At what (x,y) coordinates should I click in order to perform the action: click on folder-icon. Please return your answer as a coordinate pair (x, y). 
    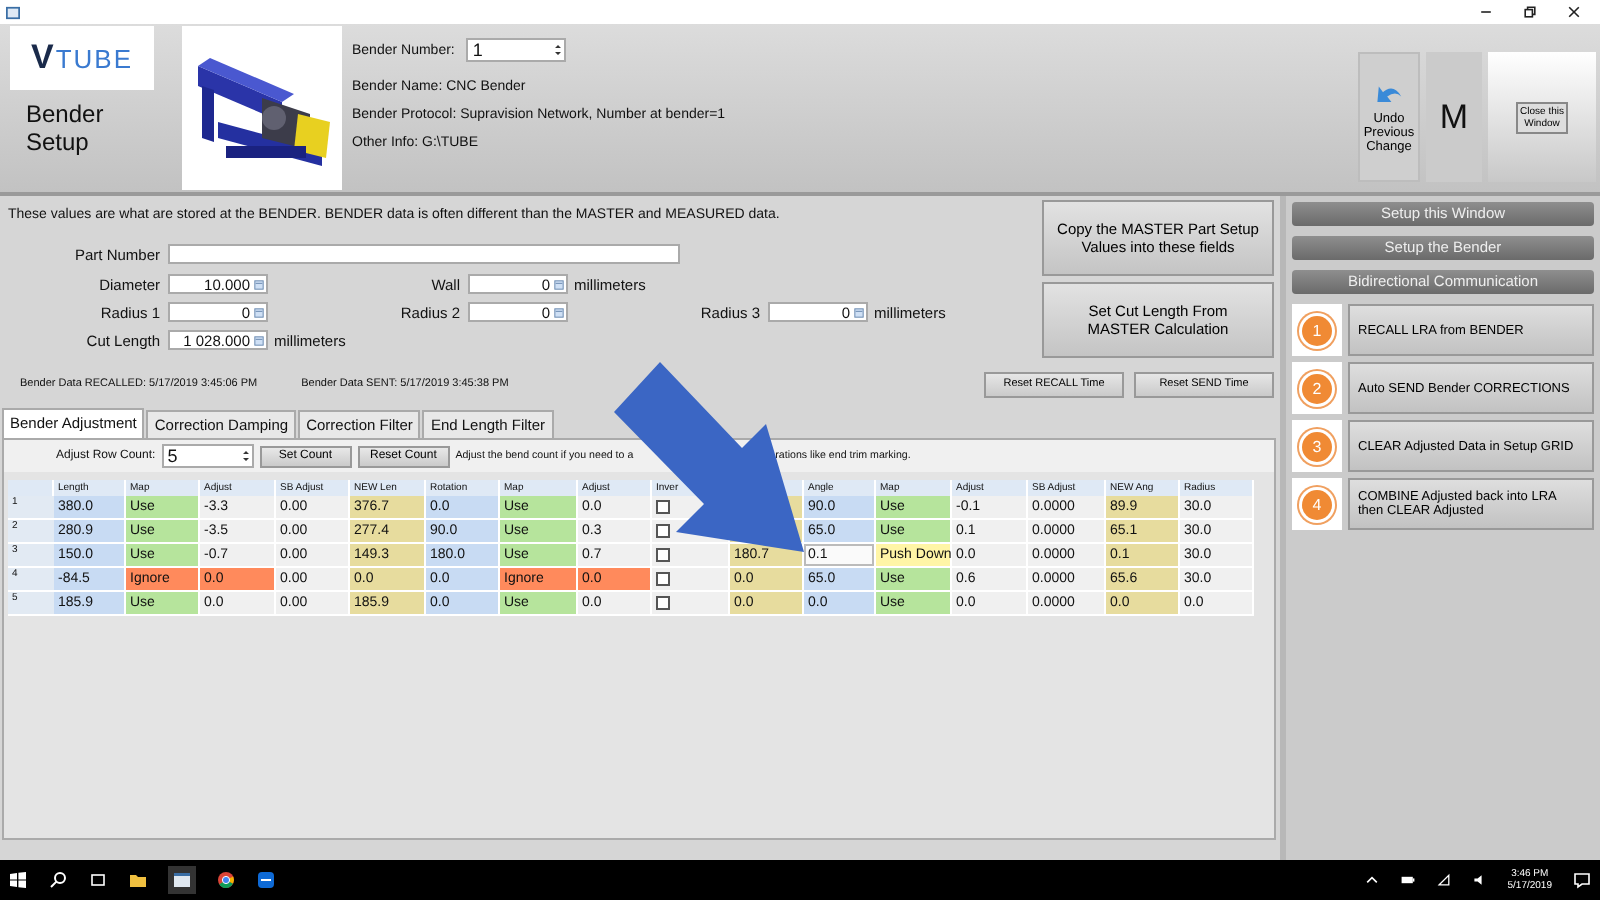
    Looking at the image, I should click on (138, 880).